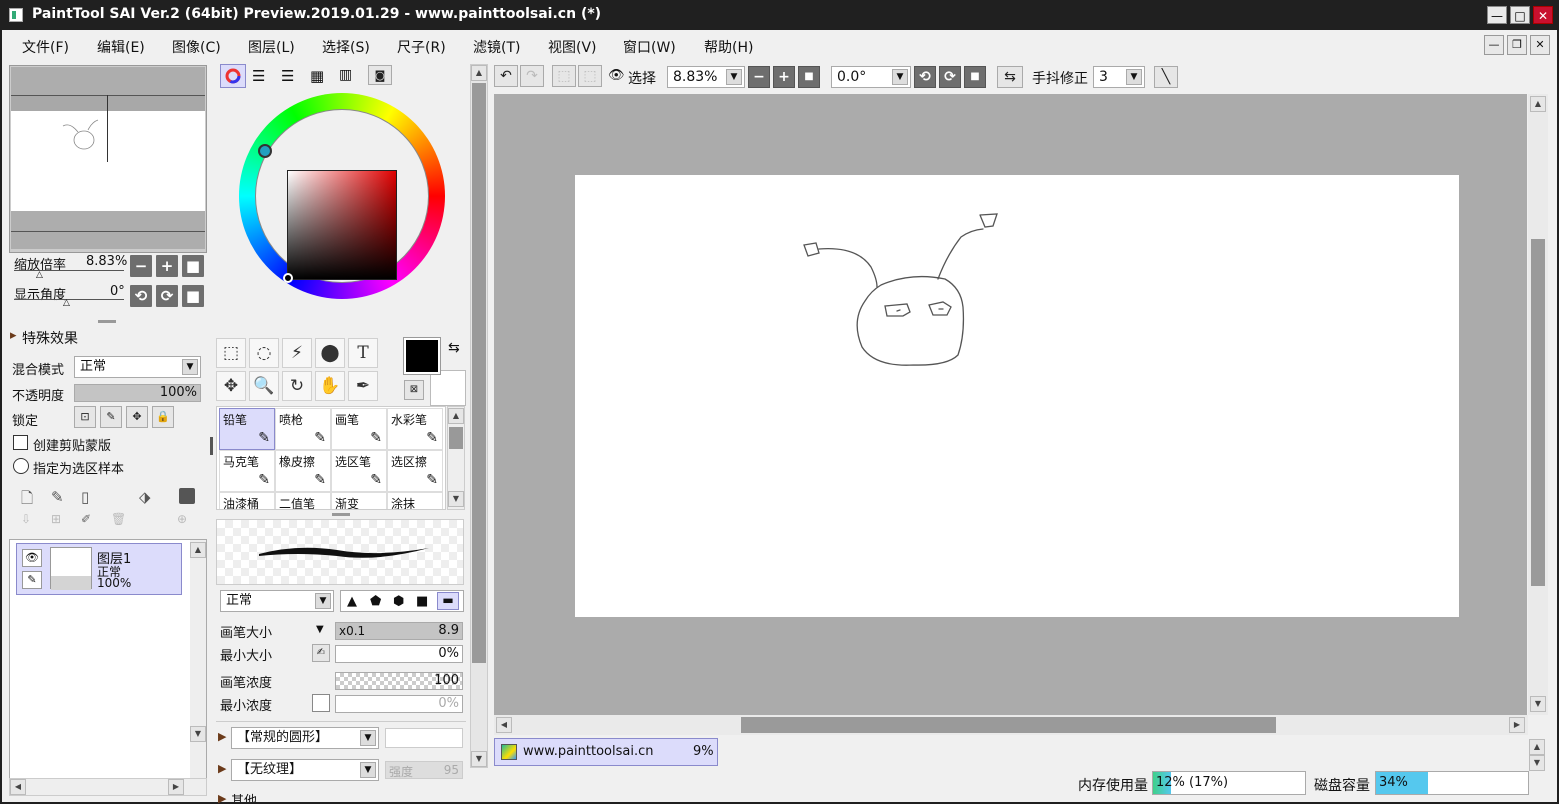 The image size is (1559, 804). I want to click on brush-size-bar: x0.1 8.9, so click(399, 631).